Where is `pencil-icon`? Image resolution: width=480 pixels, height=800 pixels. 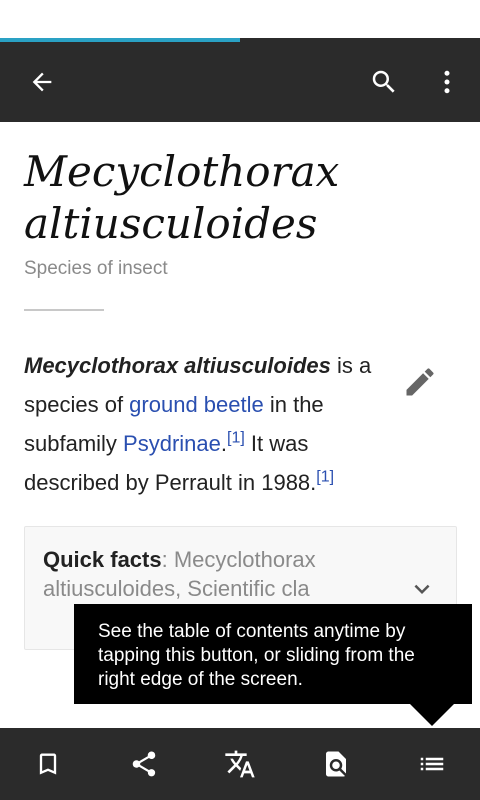
pencil-icon is located at coordinates (420, 382).